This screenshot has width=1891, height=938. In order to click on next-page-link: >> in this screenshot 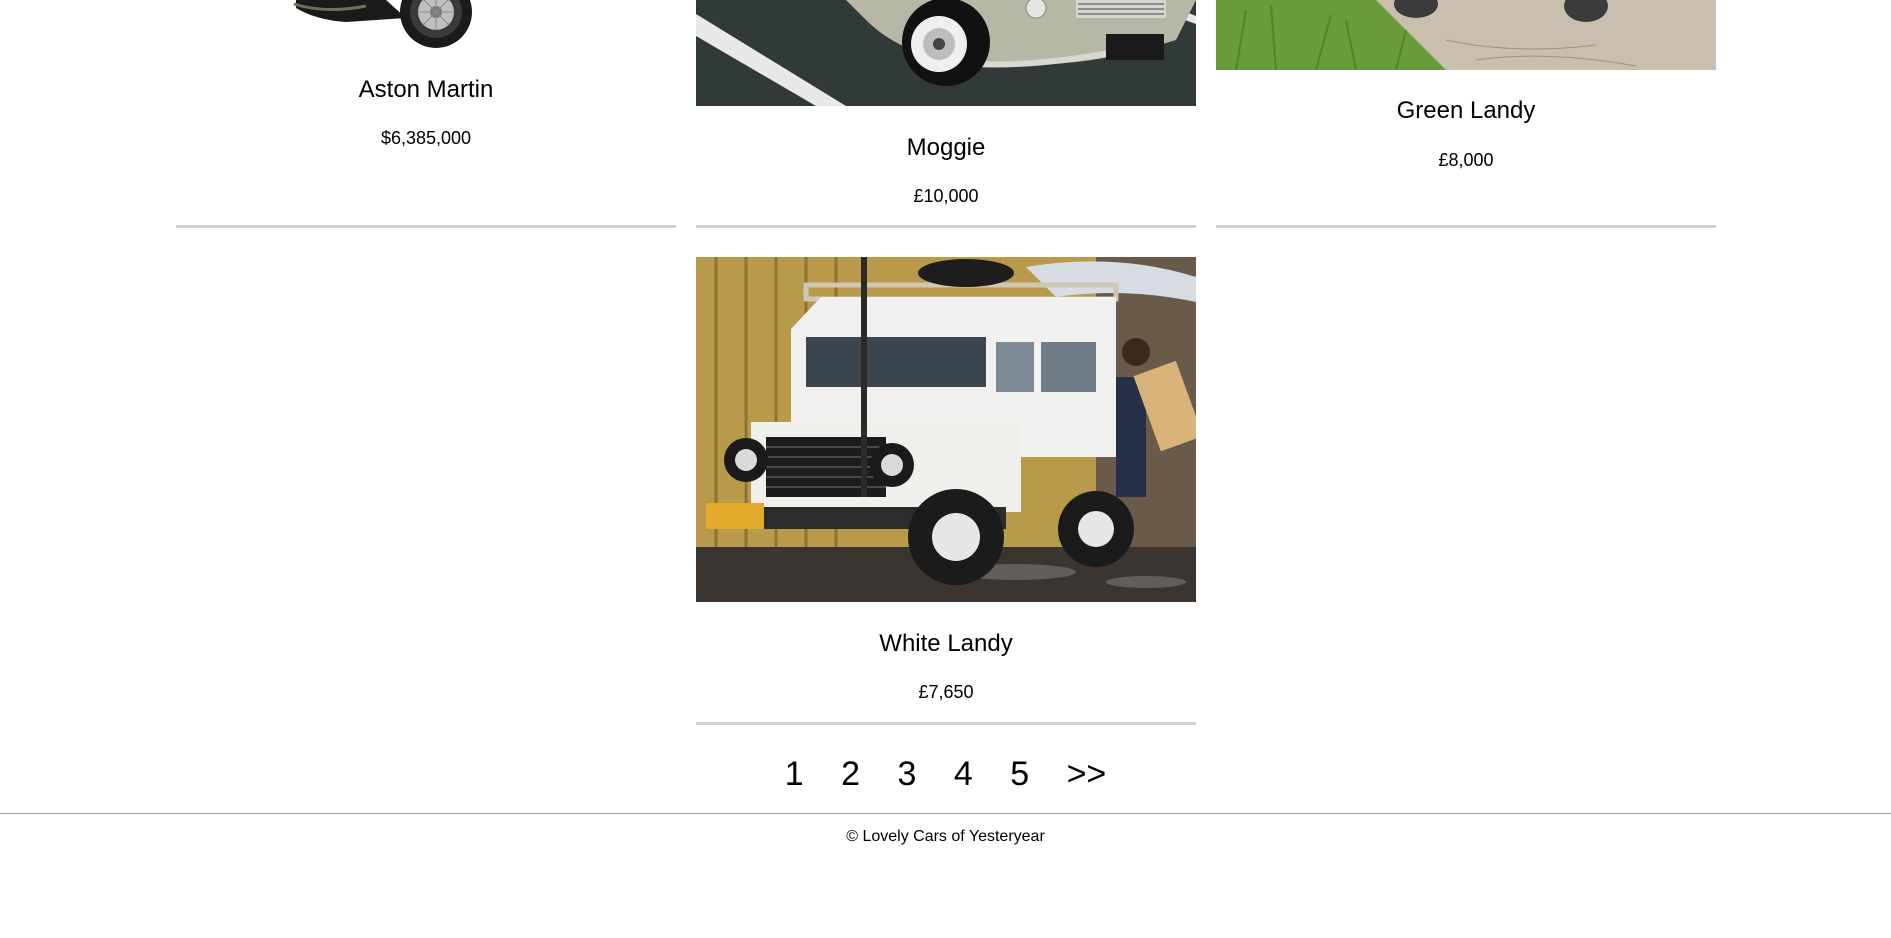, I will do `click(1087, 774)`.